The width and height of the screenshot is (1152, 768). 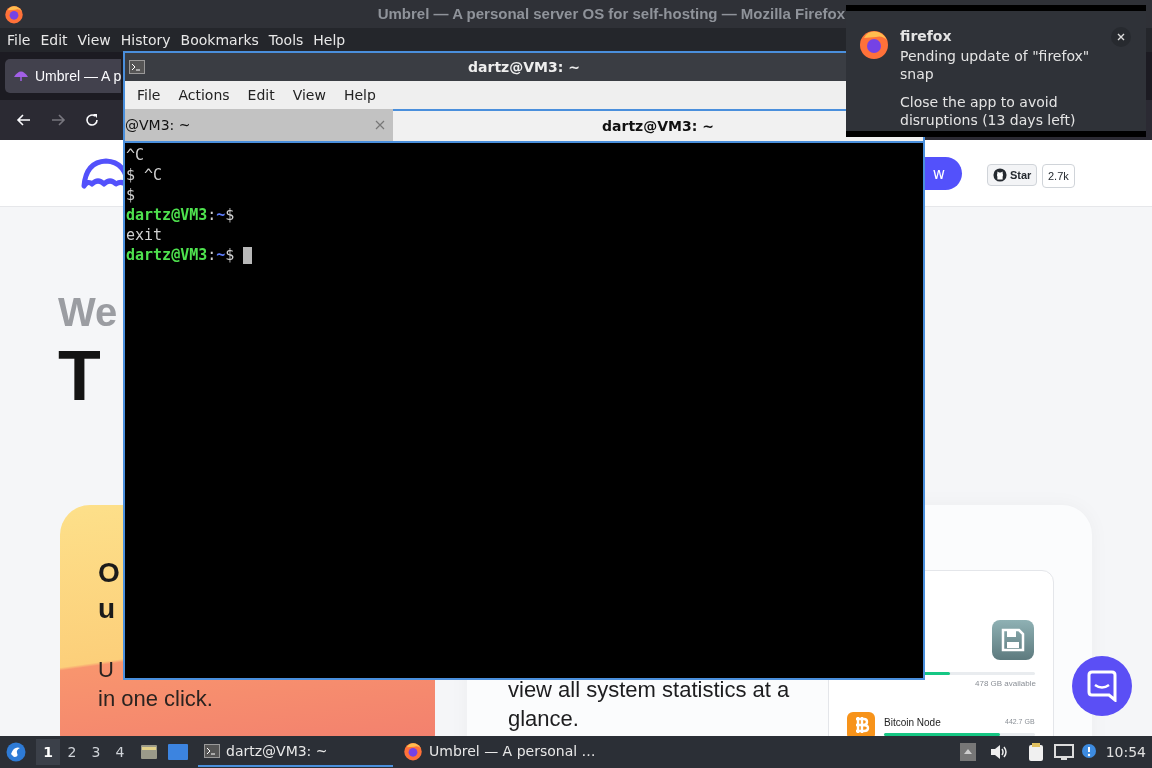 I want to click on network-icon, so click(x=1063, y=752).